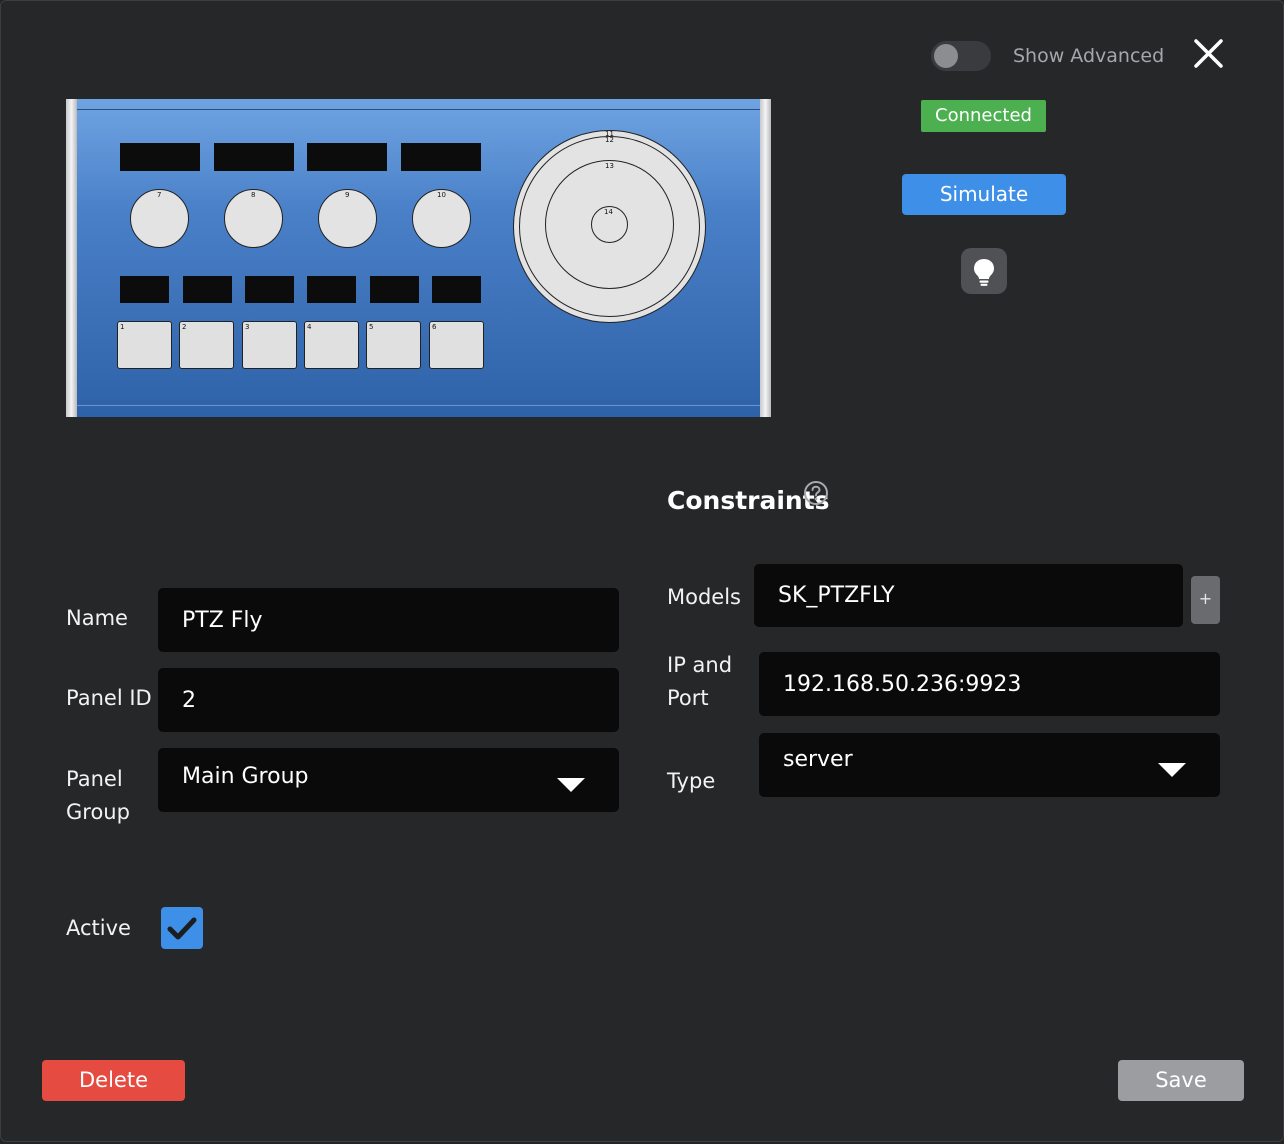 This screenshot has width=1284, height=1144. I want to click on key-number: 4, so click(309, 327).